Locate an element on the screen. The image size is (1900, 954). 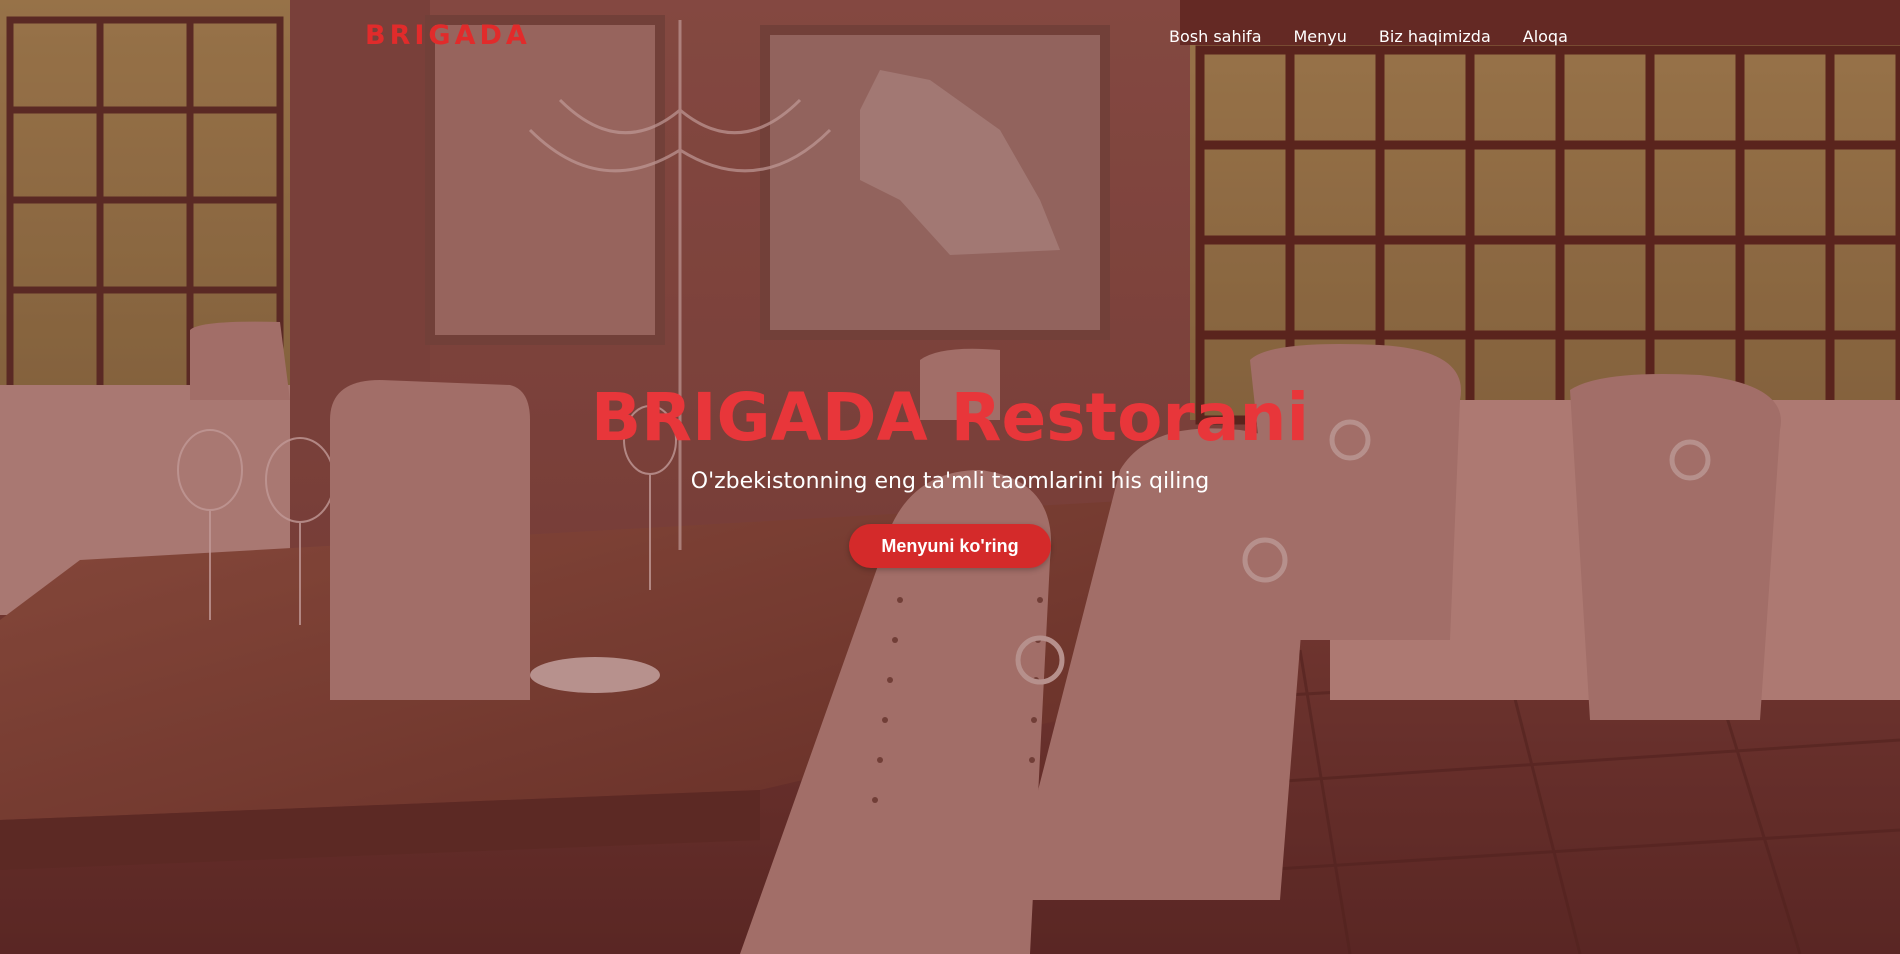
hero-title: BRIGADA Restorani is located at coordinates (950, 417).